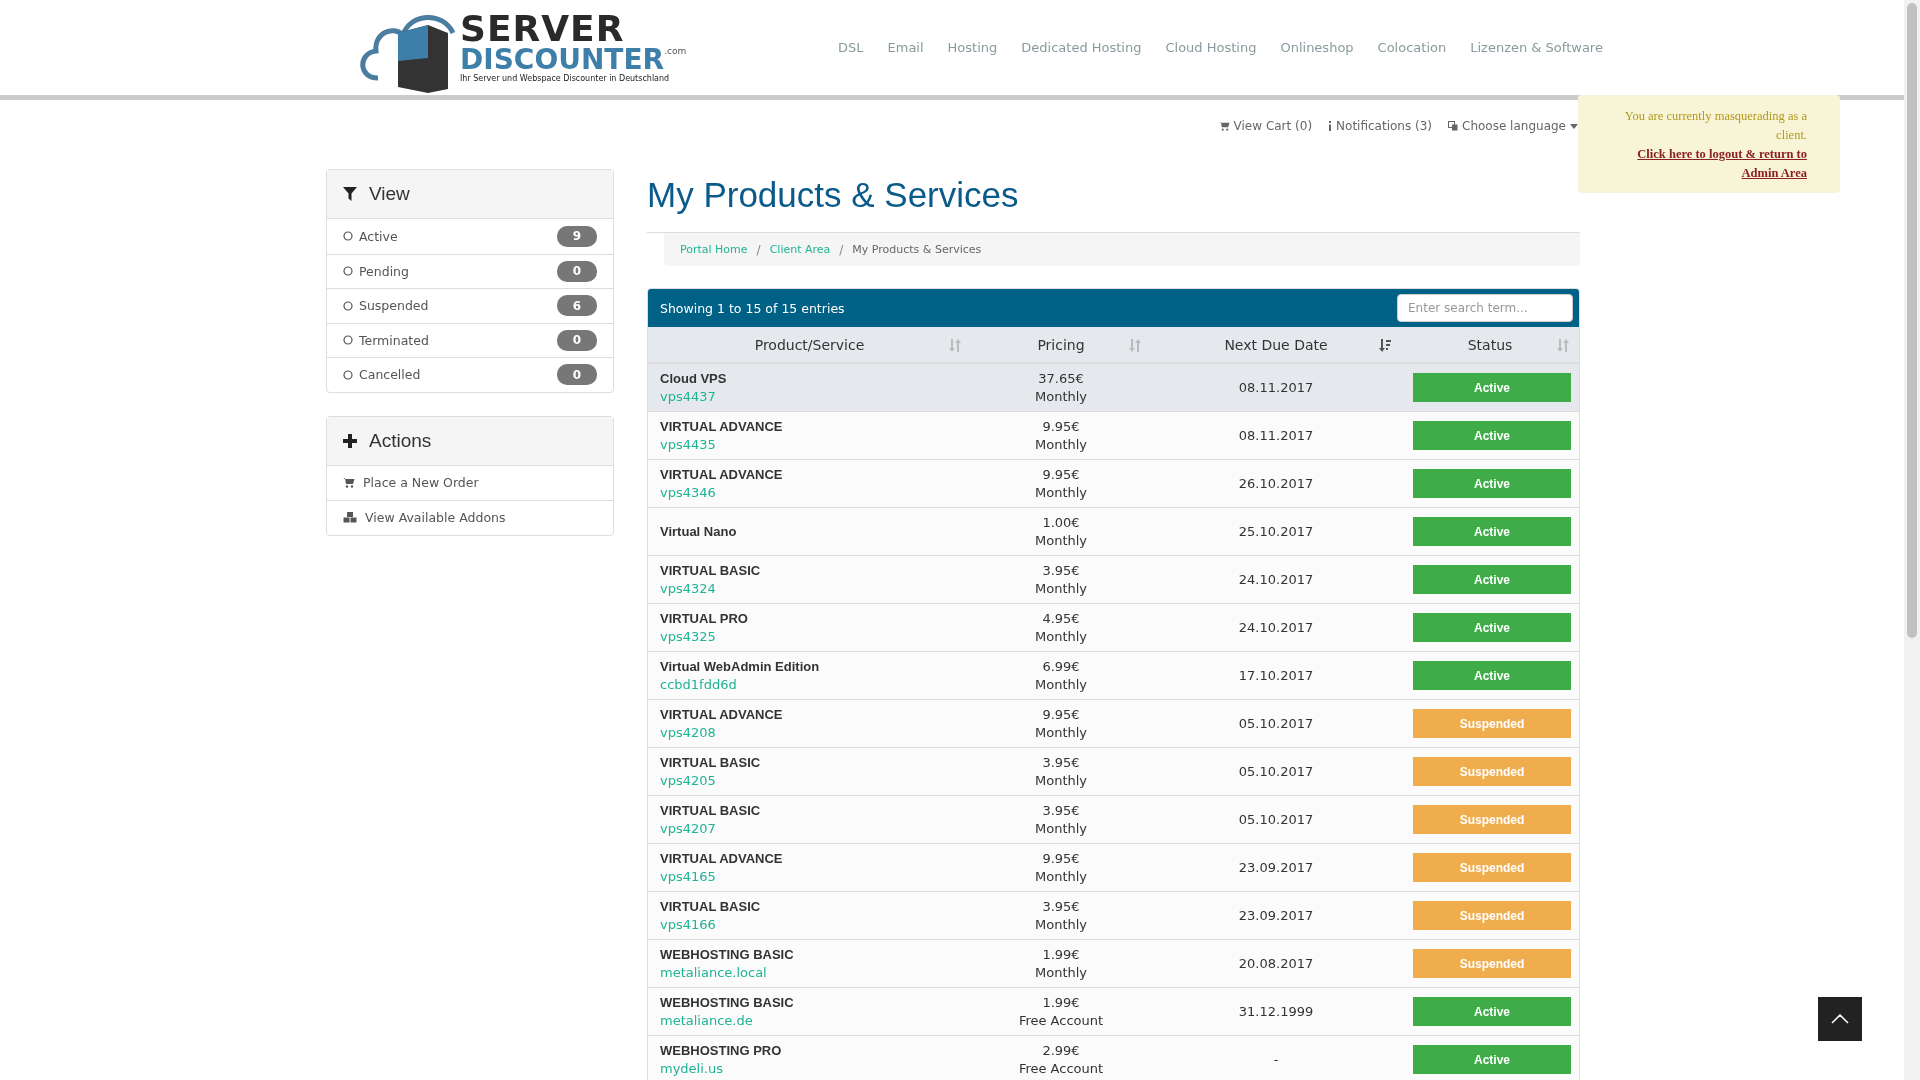 This screenshot has width=1920, height=1080. Describe the element at coordinates (470, 482) in the screenshot. I see `action-item: Place a New Order` at that location.